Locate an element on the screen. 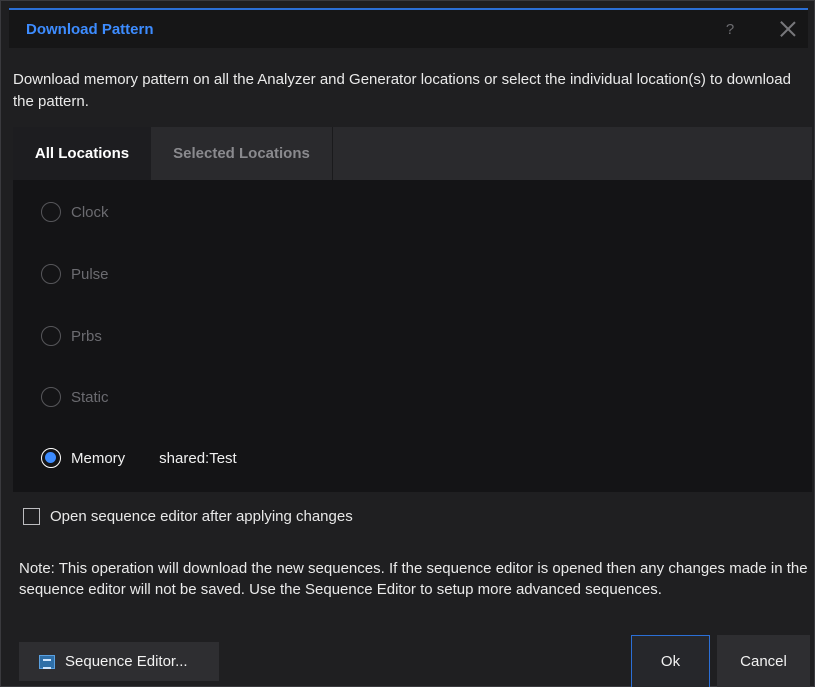 This screenshot has height=687, width=815. location-tabs: All Locations Selected Locations is located at coordinates (412, 153).